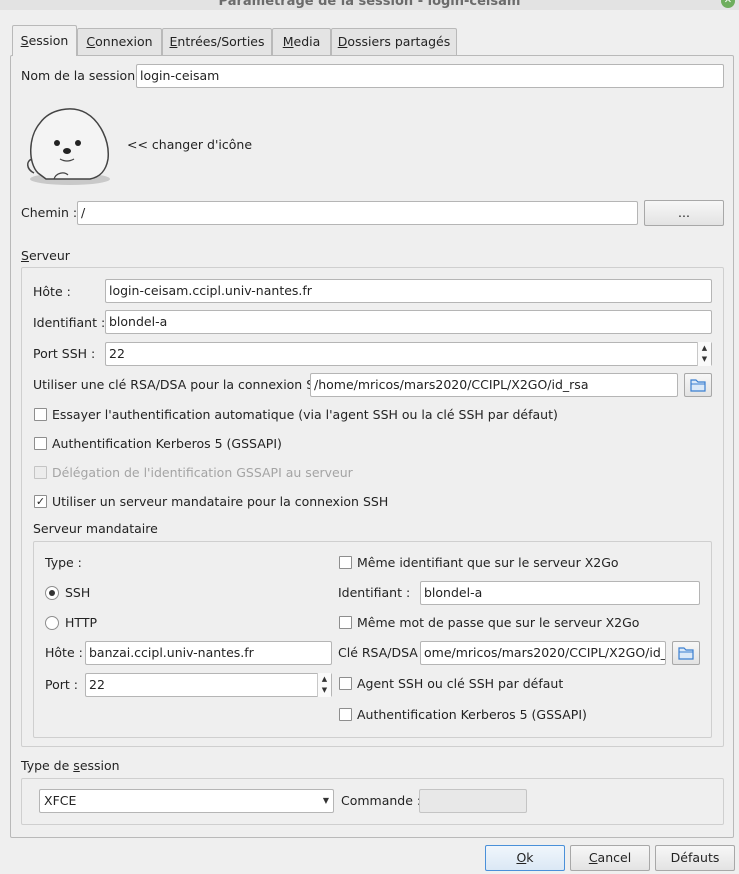 This screenshot has height=874, width=739. I want to click on tab-media: Media, so click(301, 41).